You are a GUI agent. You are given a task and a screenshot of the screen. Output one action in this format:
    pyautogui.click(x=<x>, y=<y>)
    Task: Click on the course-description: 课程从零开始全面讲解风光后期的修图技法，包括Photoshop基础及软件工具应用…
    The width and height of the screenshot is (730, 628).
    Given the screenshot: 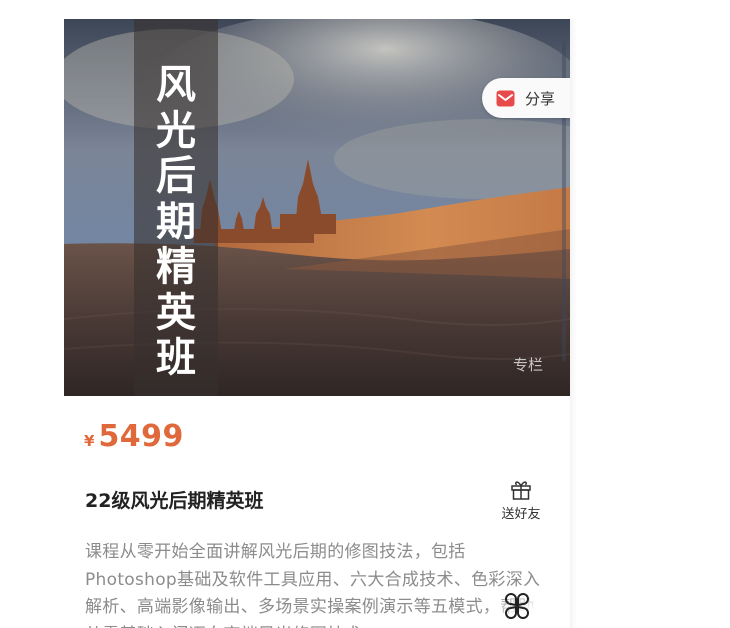 What is the action you would take?
    pyautogui.click(x=313, y=585)
    